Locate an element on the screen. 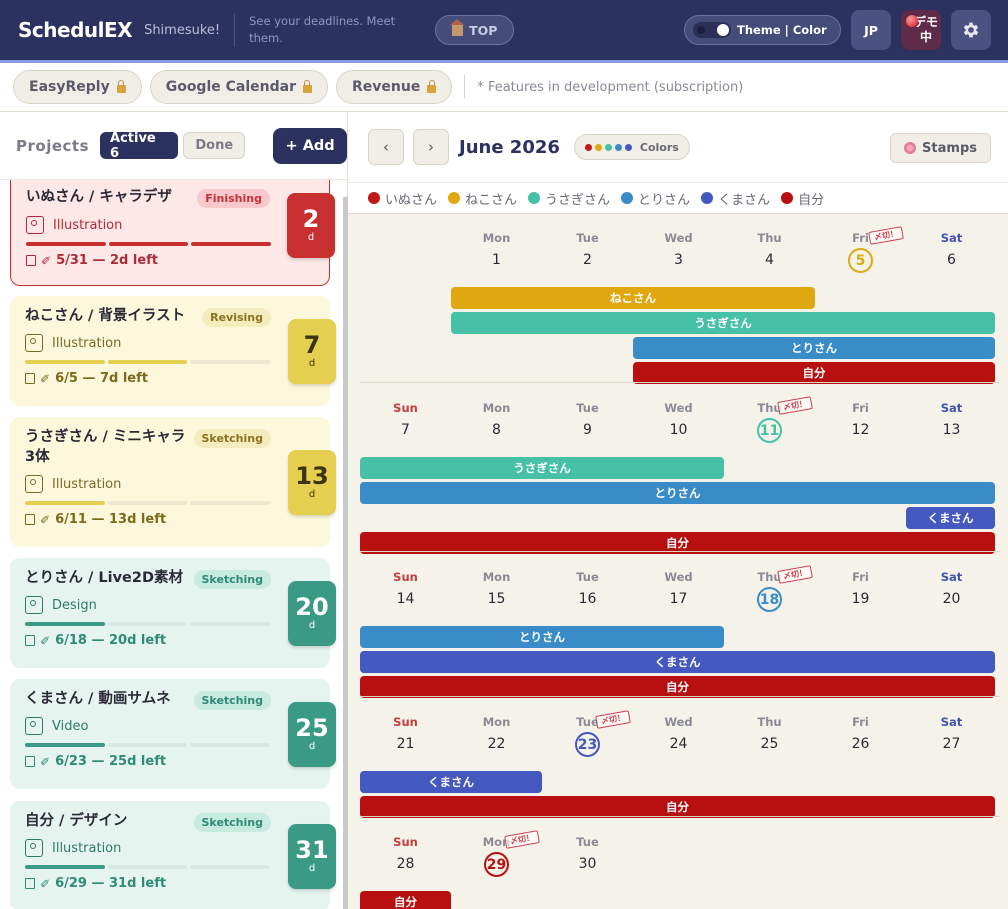  day-number: 4 is located at coordinates (769, 260).